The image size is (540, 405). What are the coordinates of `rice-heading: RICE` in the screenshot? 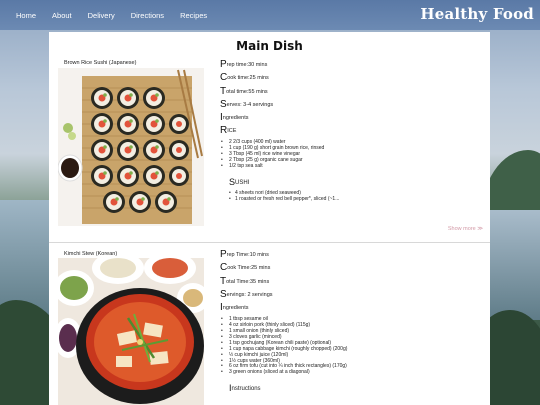 It's located at (352, 130).